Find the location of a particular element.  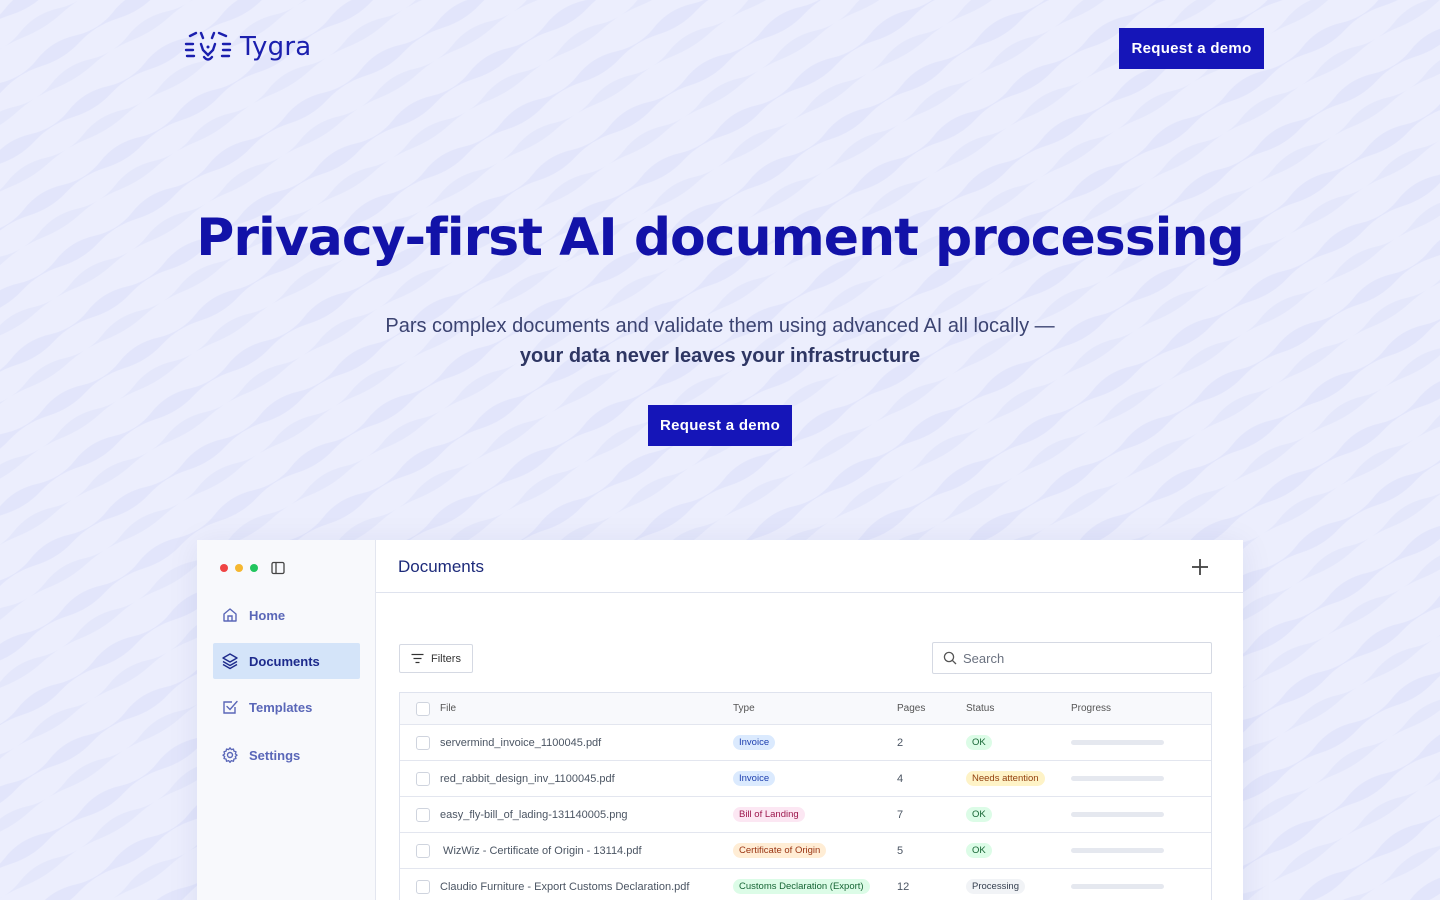

gear-icon is located at coordinates (230, 755).